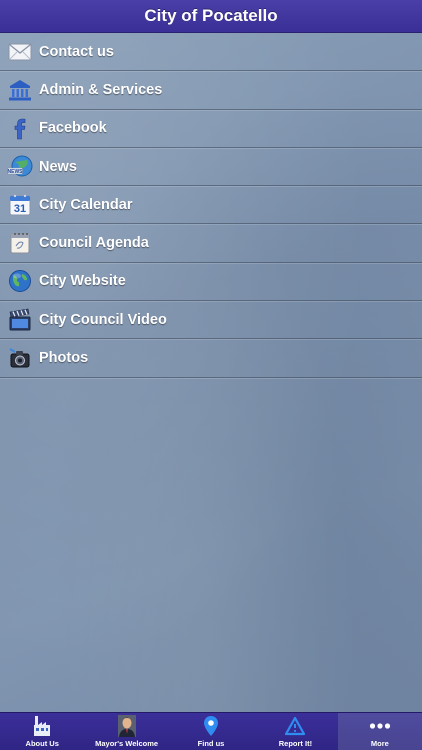  I want to click on menu-item-label: Facebook, so click(73, 128).